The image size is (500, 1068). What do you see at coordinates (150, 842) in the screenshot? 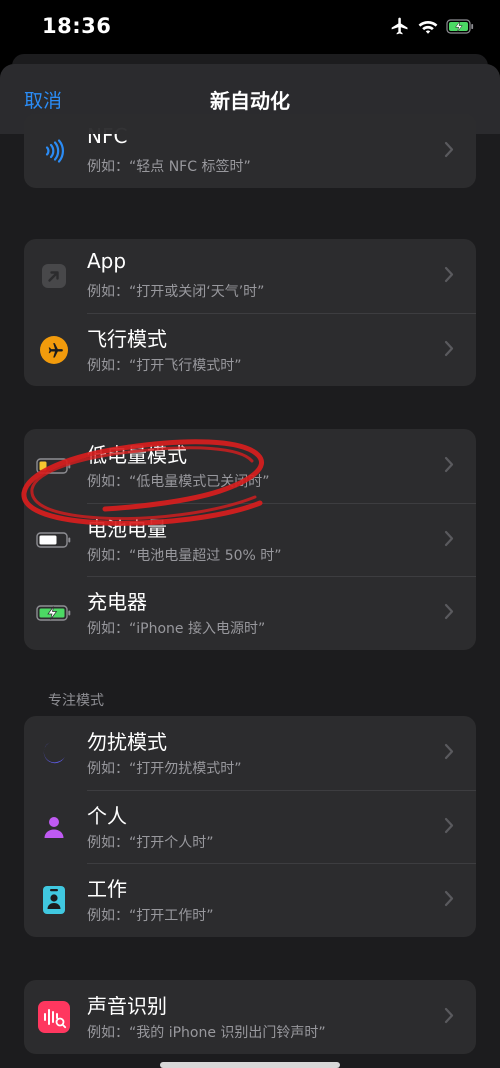
I see `trigger-subtitle: 例如：“打开个人时”` at bounding box center [150, 842].